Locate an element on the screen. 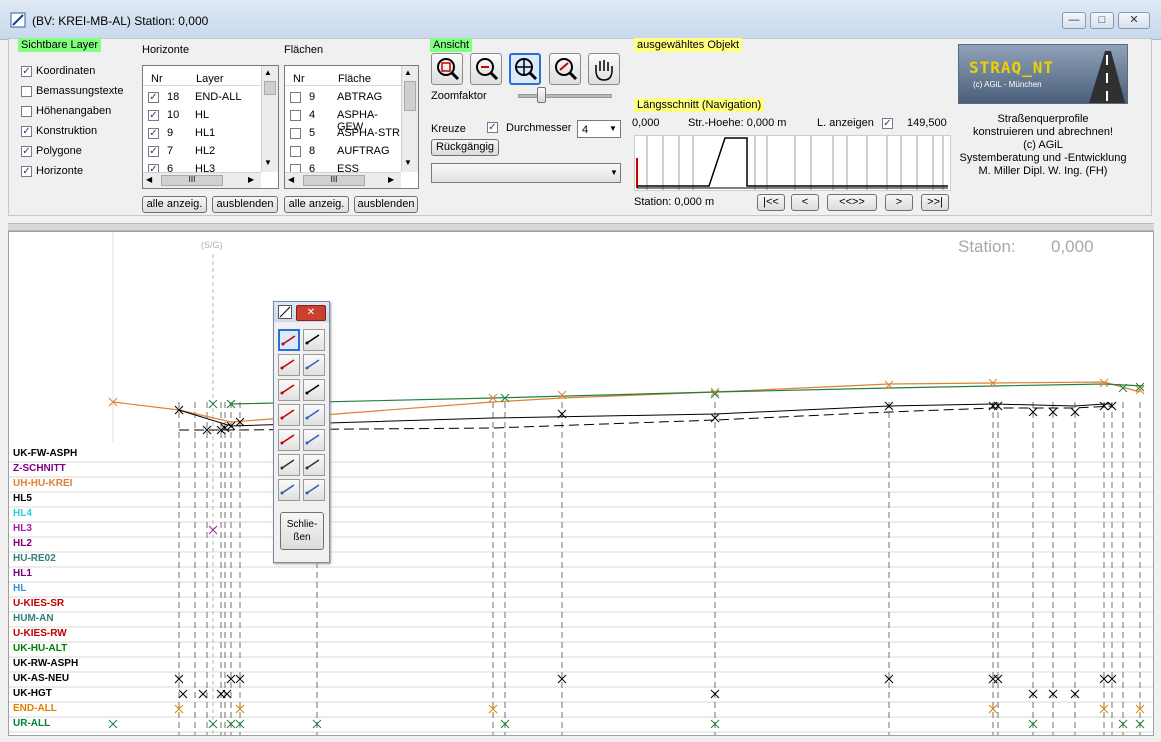 This screenshot has height=742, width=1161. rewind-button is located at coordinates (289, 490).